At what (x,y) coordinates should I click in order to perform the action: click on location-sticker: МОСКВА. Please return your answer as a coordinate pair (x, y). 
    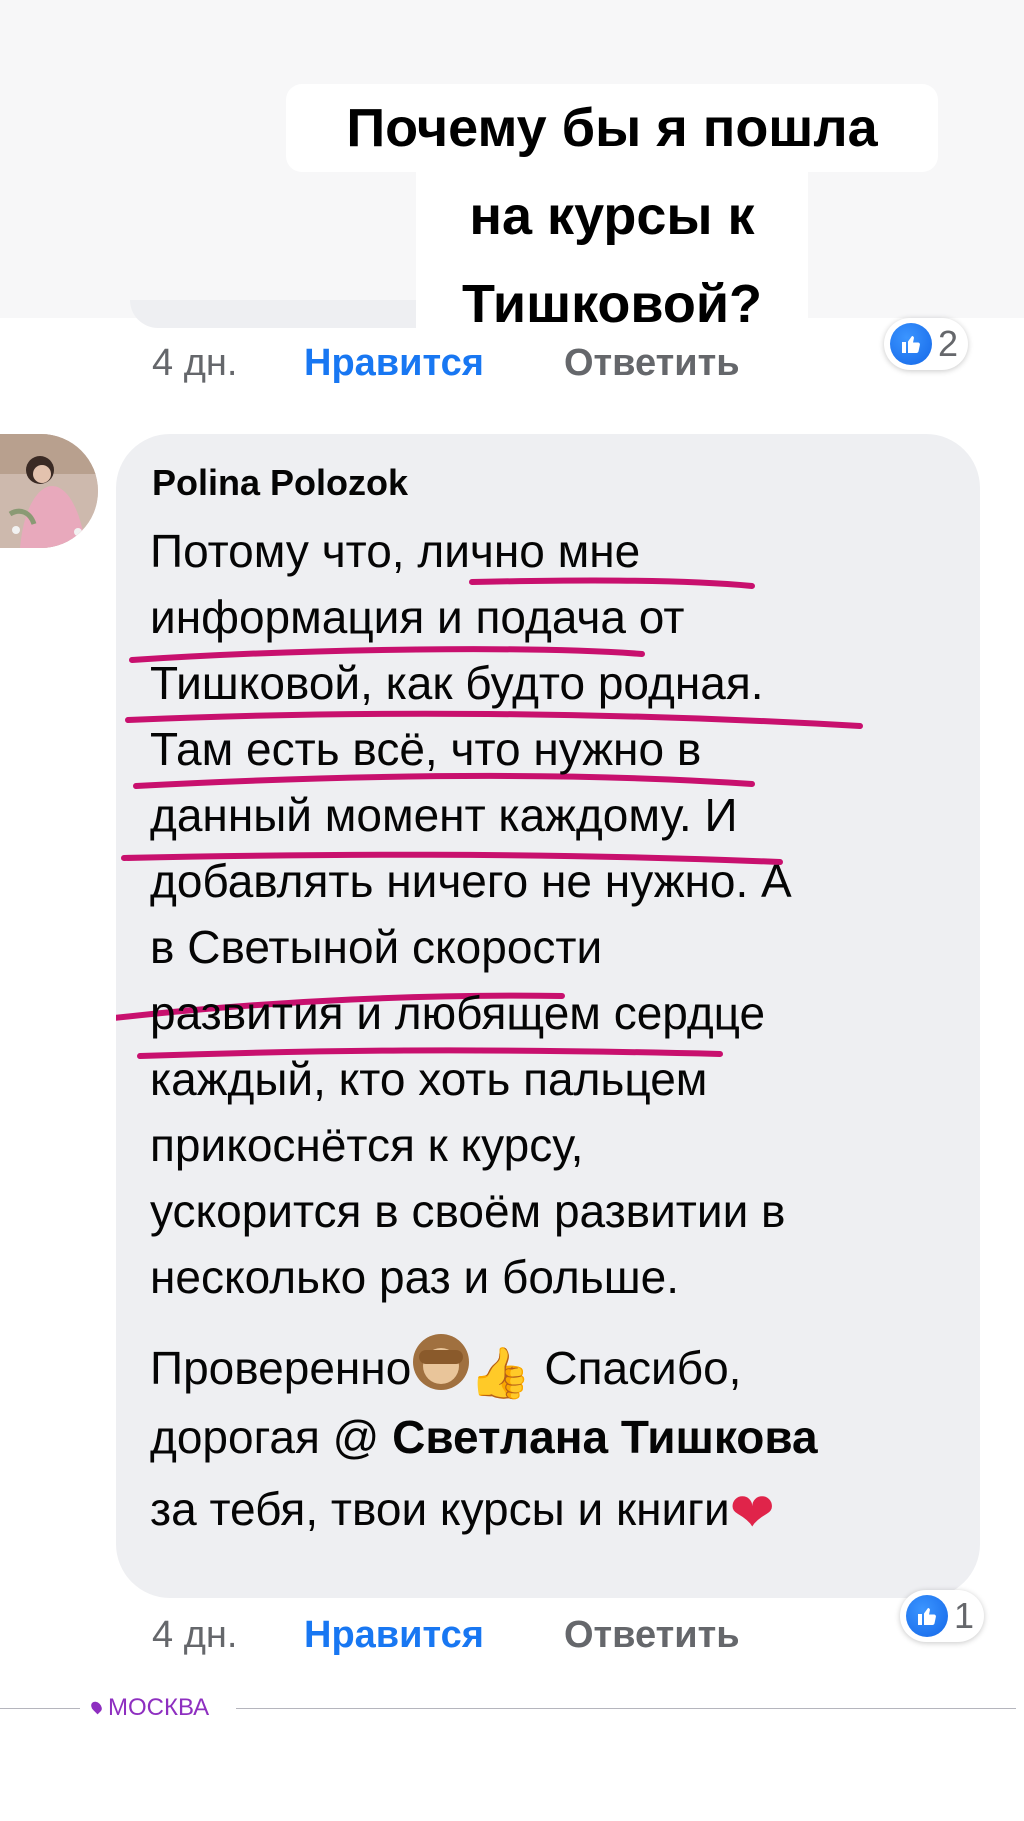
    Looking at the image, I should click on (512, 1708).